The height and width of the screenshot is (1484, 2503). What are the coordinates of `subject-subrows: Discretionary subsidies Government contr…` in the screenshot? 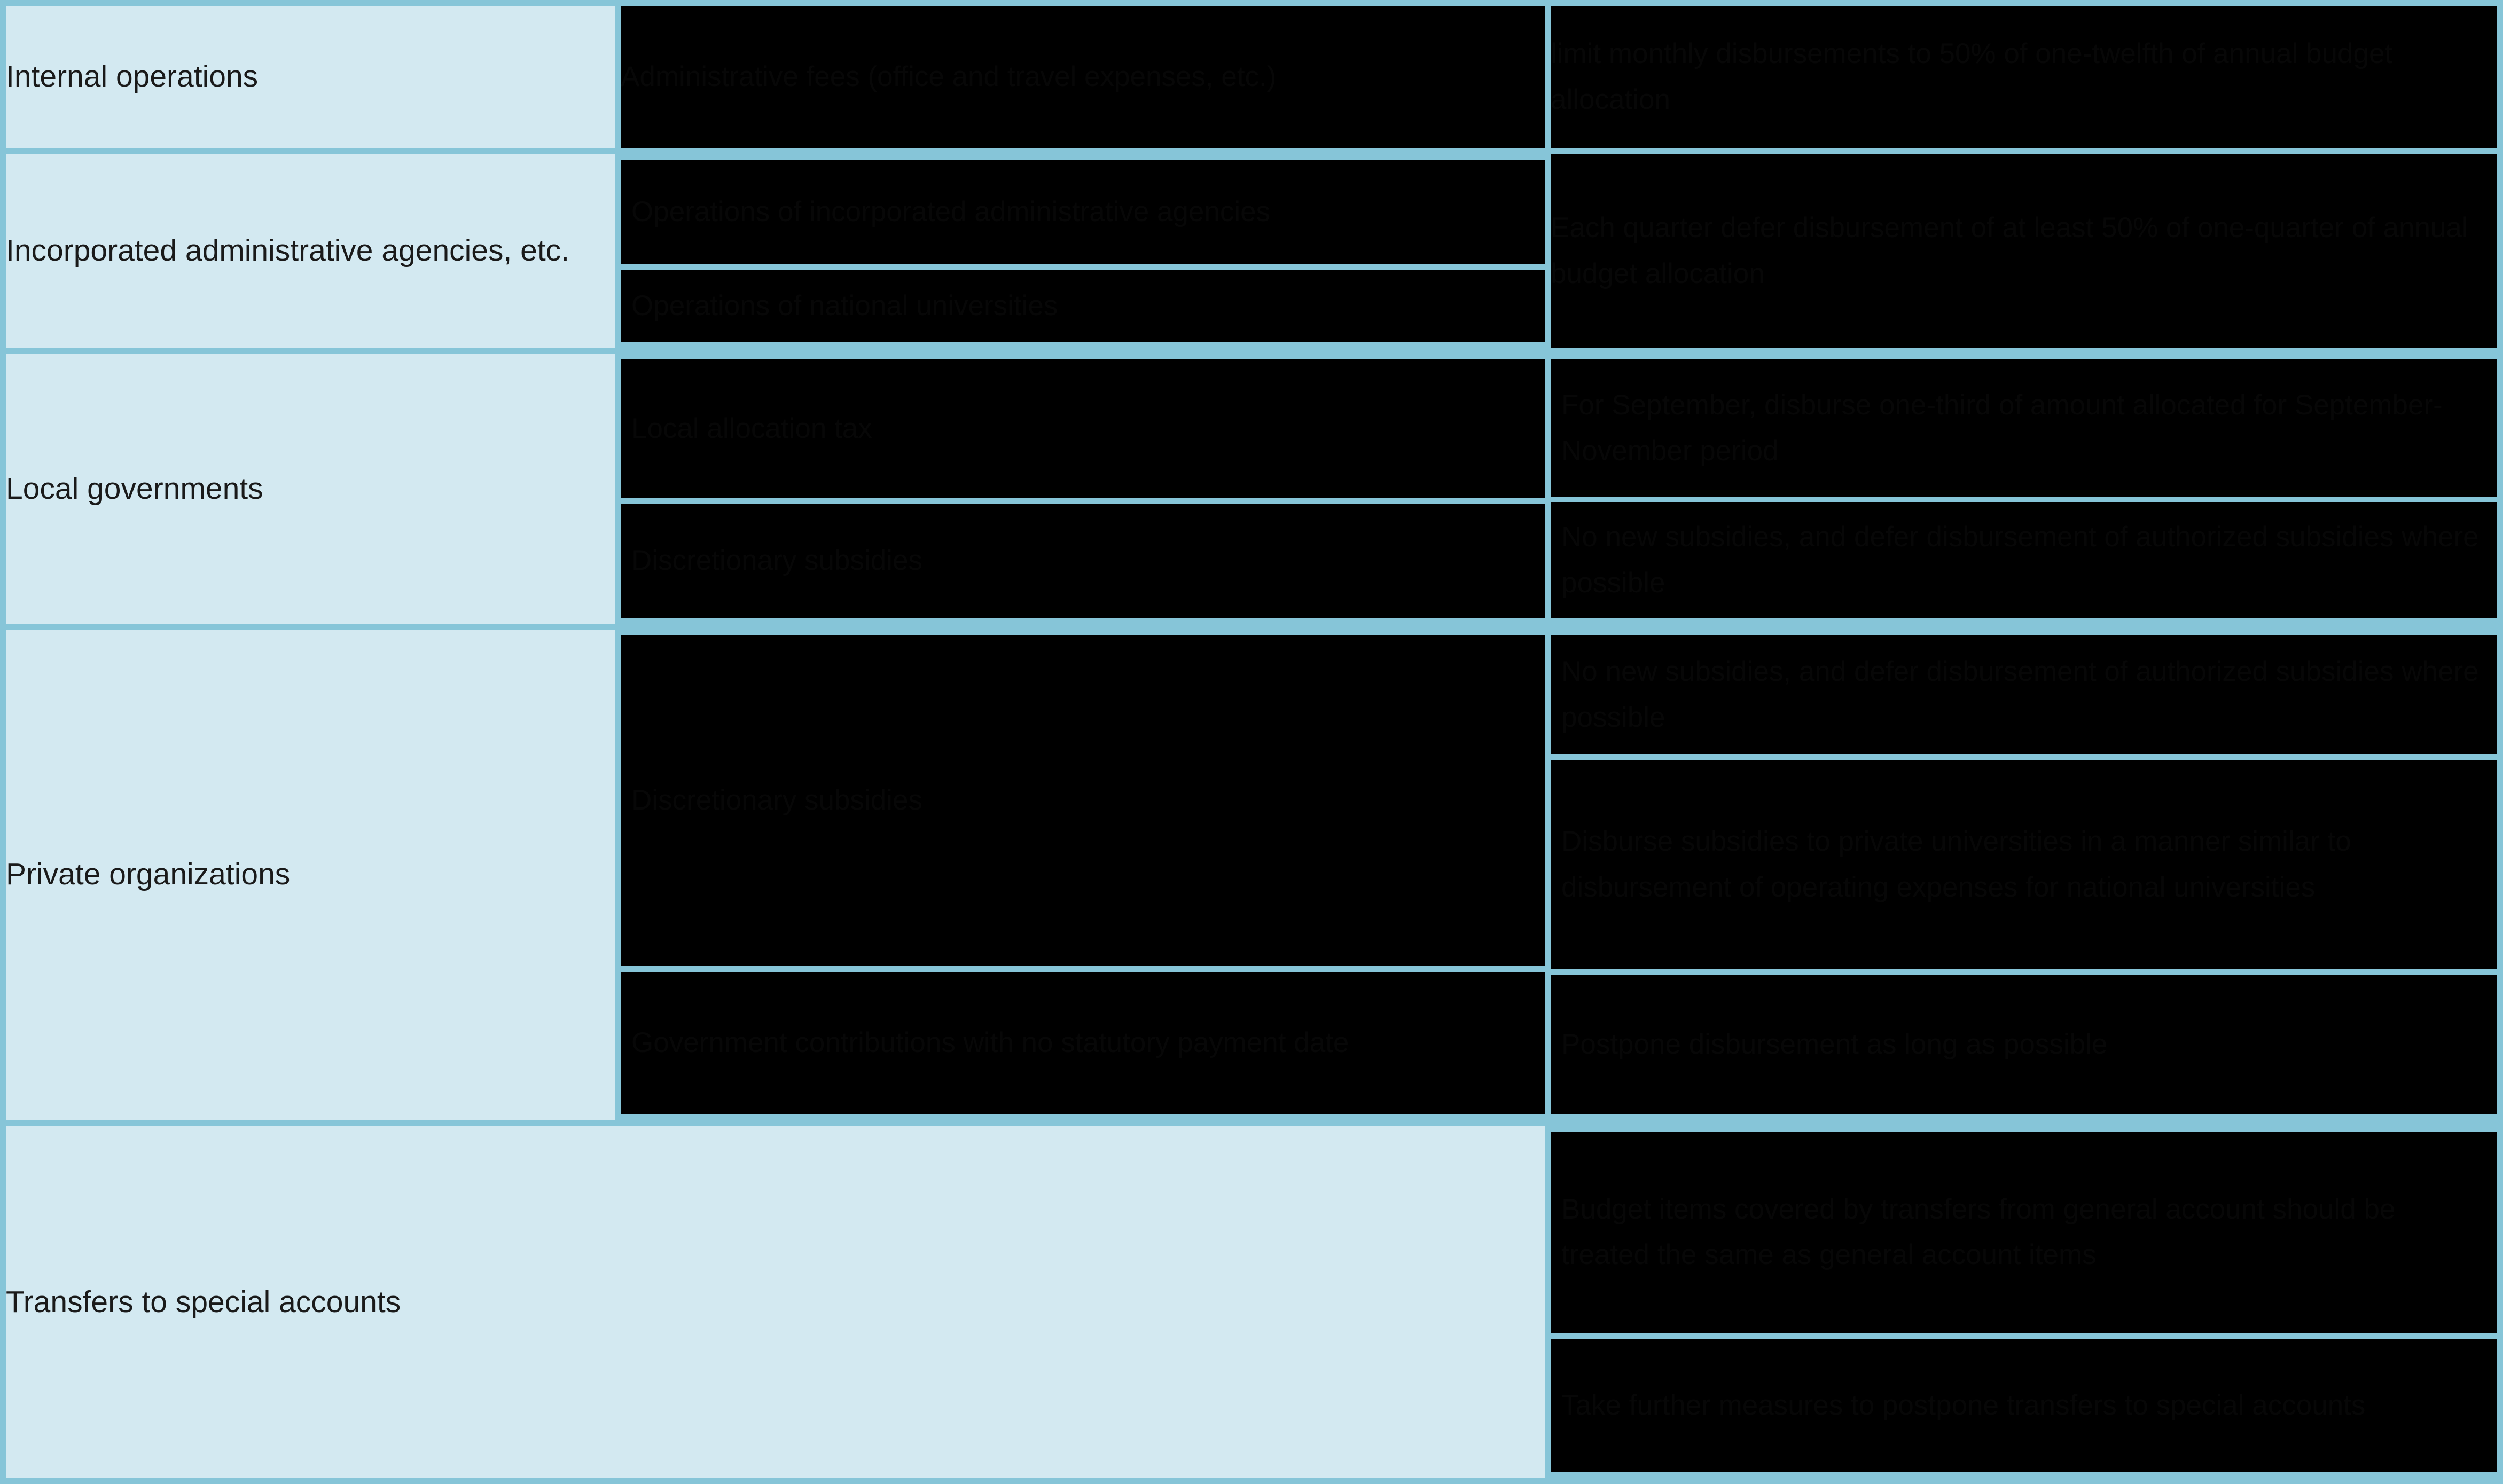 It's located at (1083, 875).